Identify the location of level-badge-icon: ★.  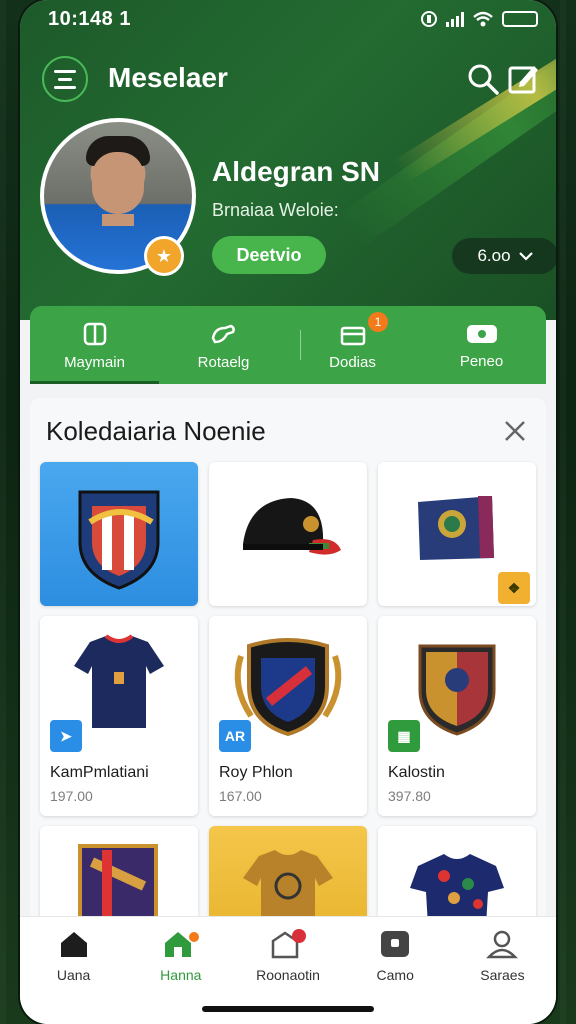
(164, 256).